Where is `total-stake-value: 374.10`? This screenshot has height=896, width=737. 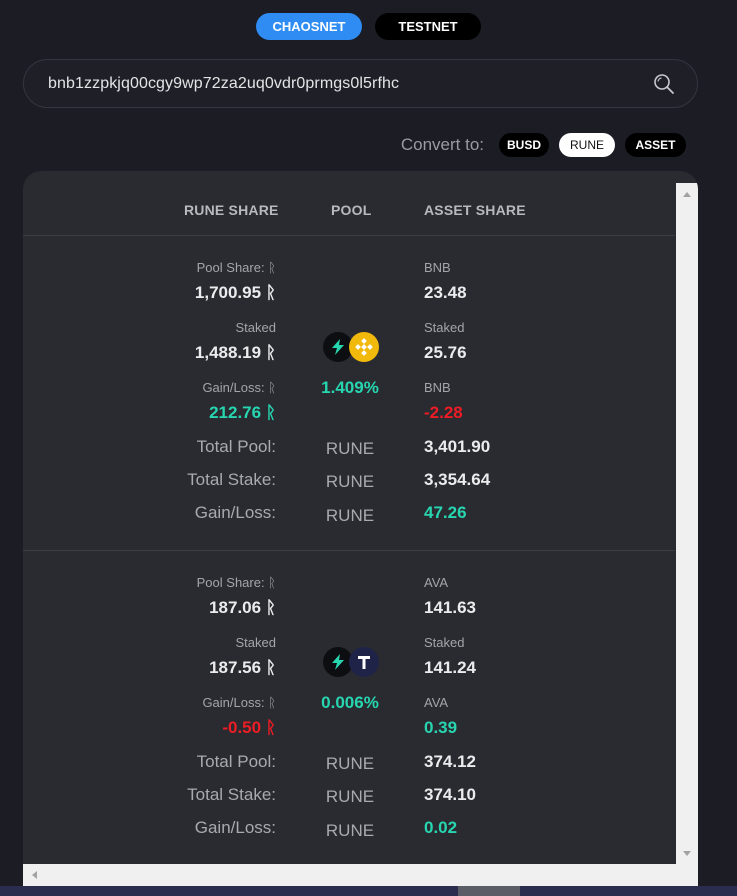 total-stake-value: 374.10 is located at coordinates (450, 794).